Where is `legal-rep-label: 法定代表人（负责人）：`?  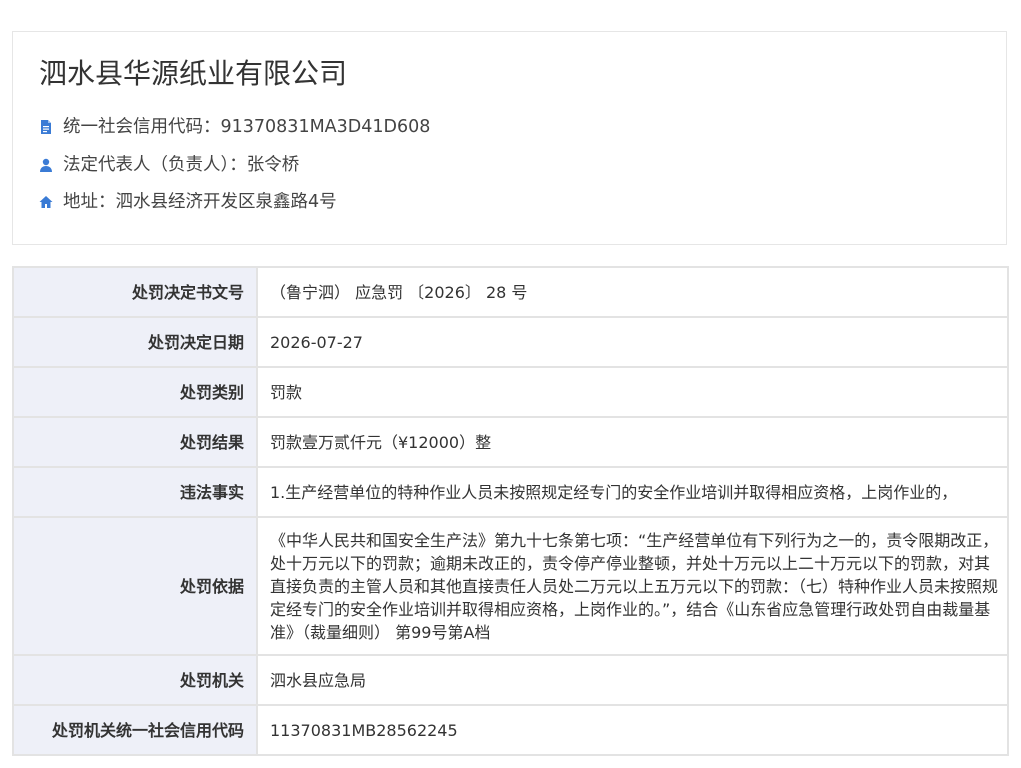 legal-rep-label: 法定代表人（负责人）： is located at coordinates (155, 165).